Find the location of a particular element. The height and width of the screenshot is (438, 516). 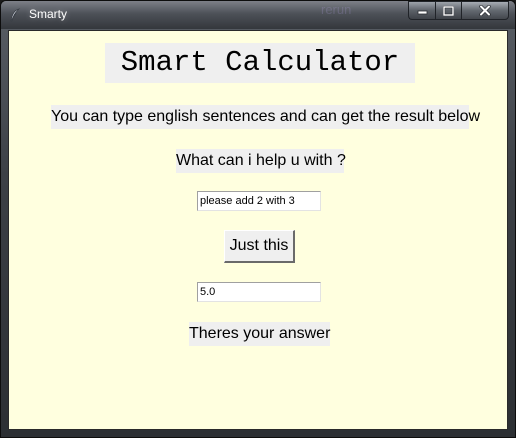

title-bar: Smarty rerun is located at coordinates (258, 15).